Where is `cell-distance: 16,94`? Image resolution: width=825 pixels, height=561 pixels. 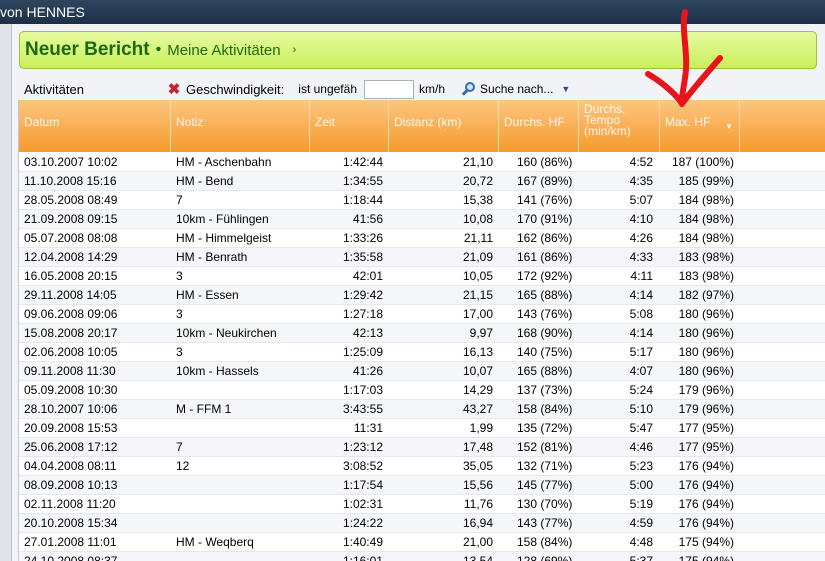 cell-distance: 16,94 is located at coordinates (477, 523).